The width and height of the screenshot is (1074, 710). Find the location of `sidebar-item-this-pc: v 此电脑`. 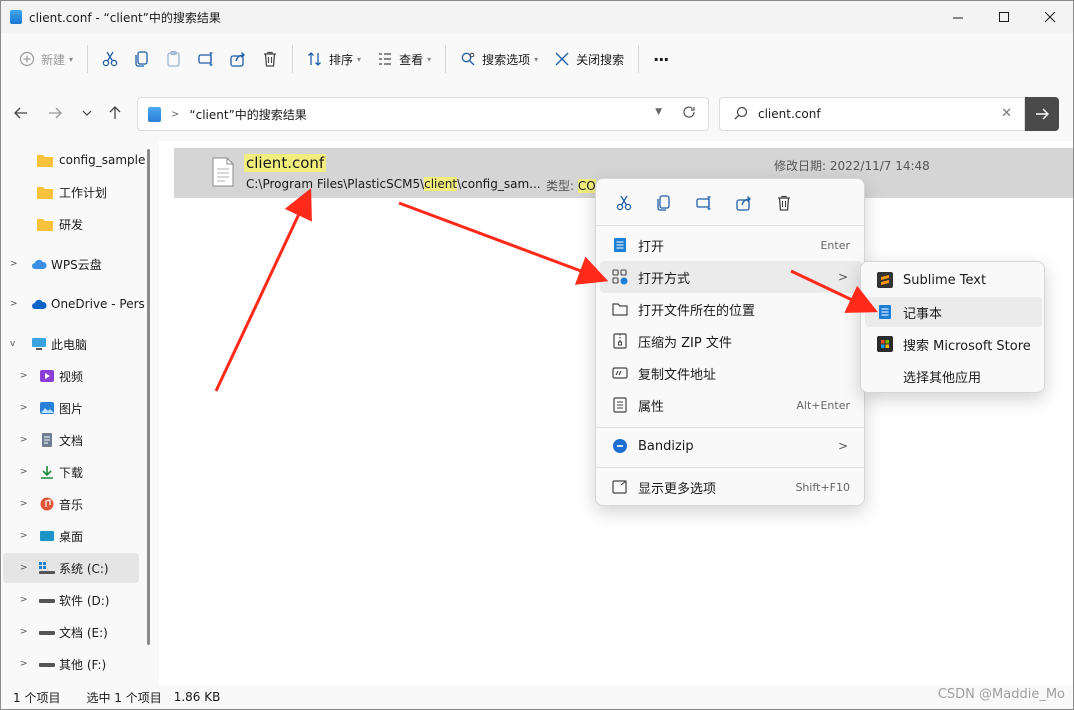

sidebar-item-this-pc: v 此电脑 is located at coordinates (71, 344).